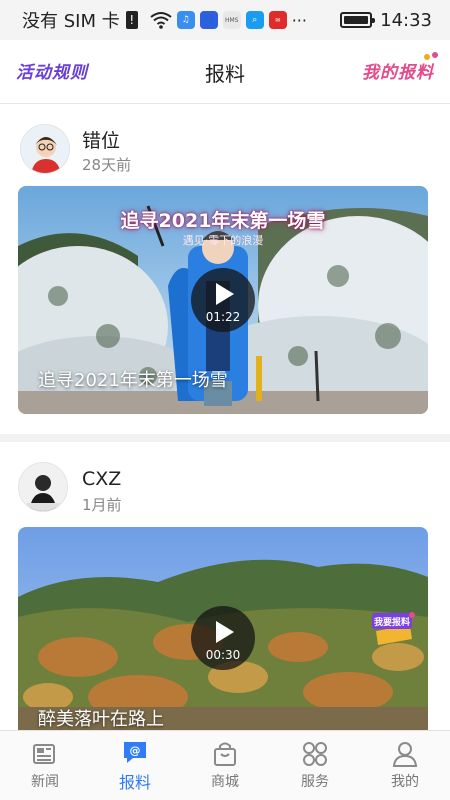 Image resolution: width=450 pixels, height=800 pixels. What do you see at coordinates (101, 139) in the screenshot?
I see `post-author: 错位` at bounding box center [101, 139].